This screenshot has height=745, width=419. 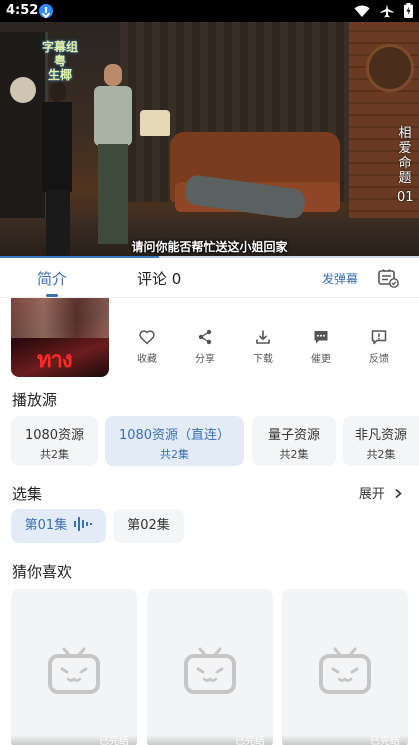 I want to click on share-button: 分享, so click(x=205, y=346).